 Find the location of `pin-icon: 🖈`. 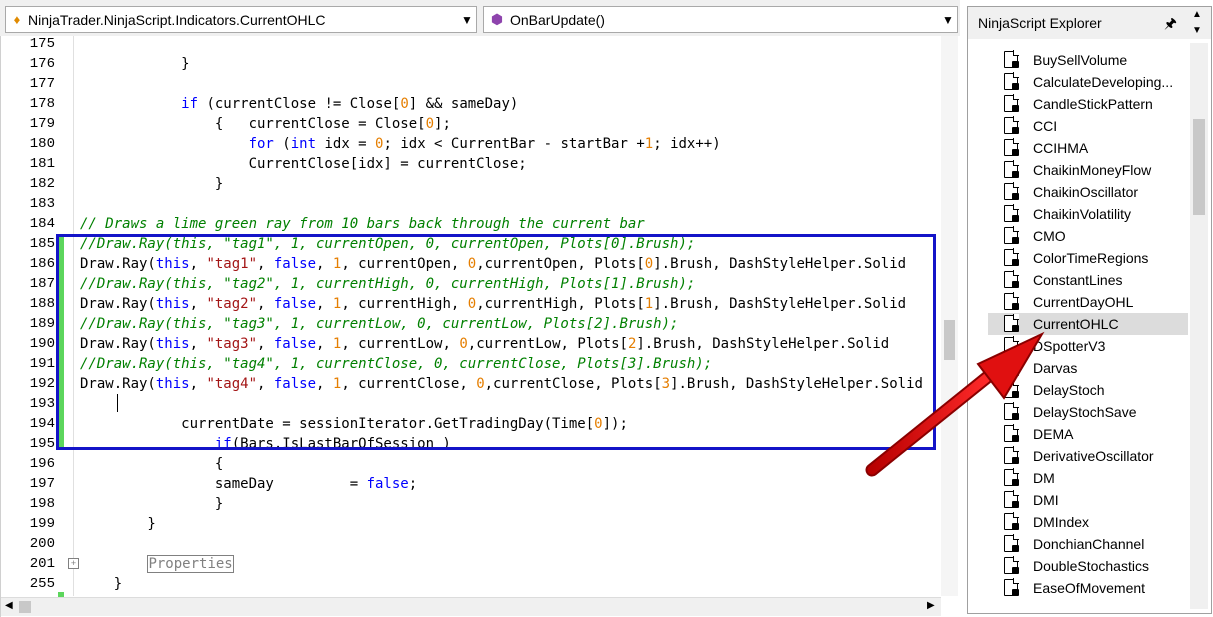

pin-icon: 🖈 is located at coordinates (1170, 23).